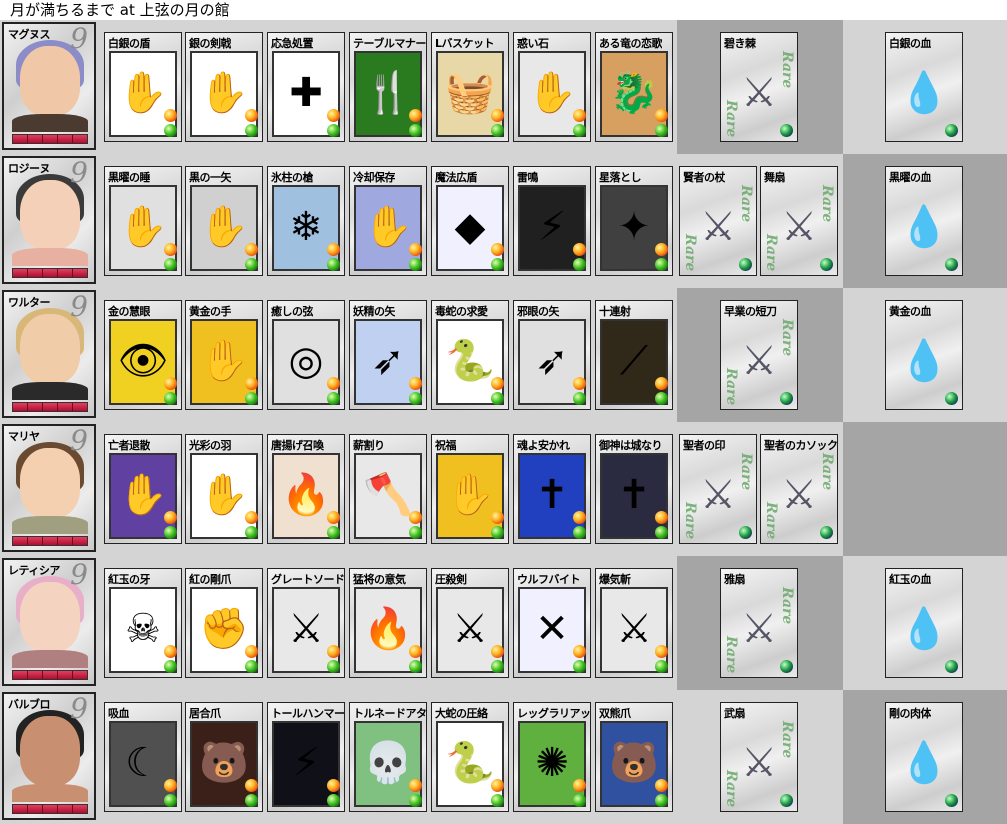 This screenshot has width=1007, height=824. What do you see at coordinates (634, 623) in the screenshot?
I see `skill-card: 爆気斬 ⚔` at bounding box center [634, 623].